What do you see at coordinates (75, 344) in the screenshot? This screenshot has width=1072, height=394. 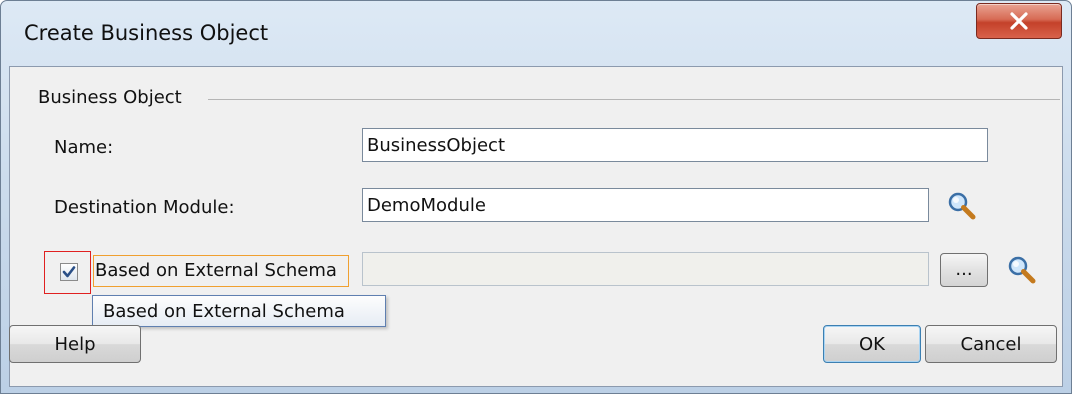 I see `help-button: Help` at bounding box center [75, 344].